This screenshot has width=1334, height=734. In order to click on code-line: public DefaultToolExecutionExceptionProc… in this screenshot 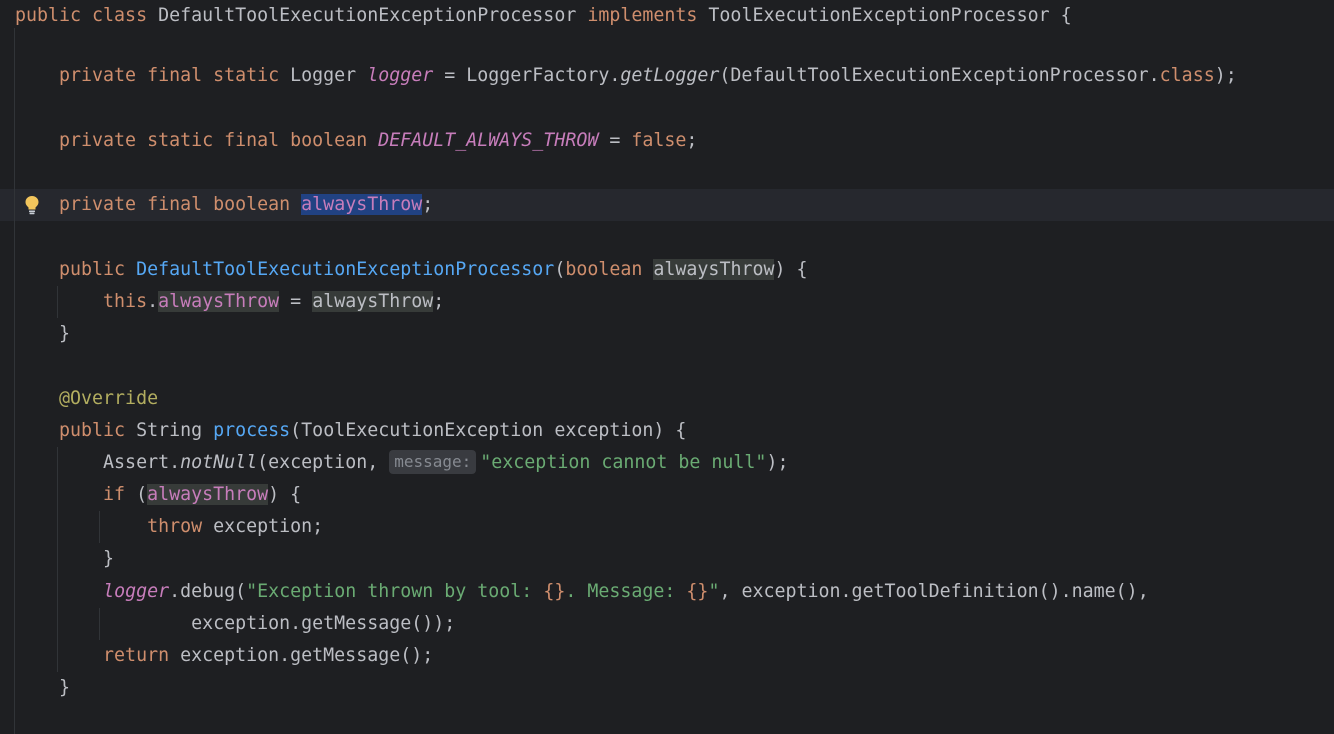, I will do `click(667, 270)`.